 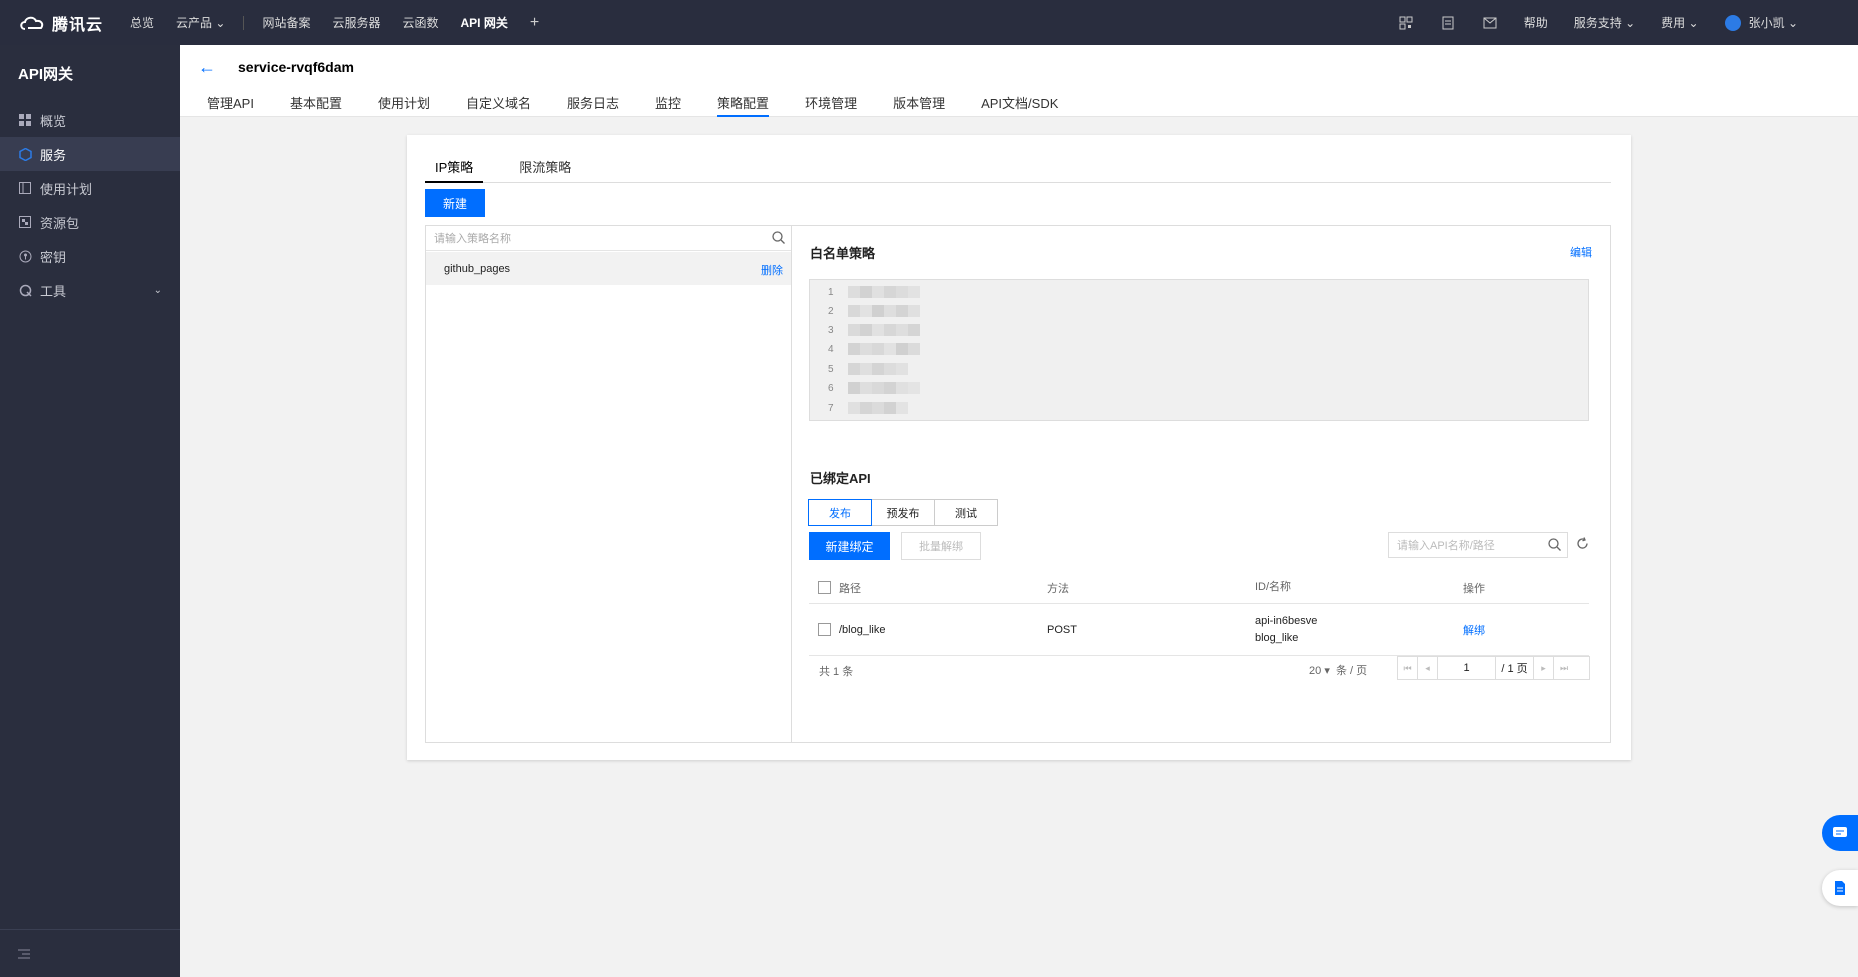 I want to click on batch-unbind-button: 批量解绑, so click(x=941, y=546).